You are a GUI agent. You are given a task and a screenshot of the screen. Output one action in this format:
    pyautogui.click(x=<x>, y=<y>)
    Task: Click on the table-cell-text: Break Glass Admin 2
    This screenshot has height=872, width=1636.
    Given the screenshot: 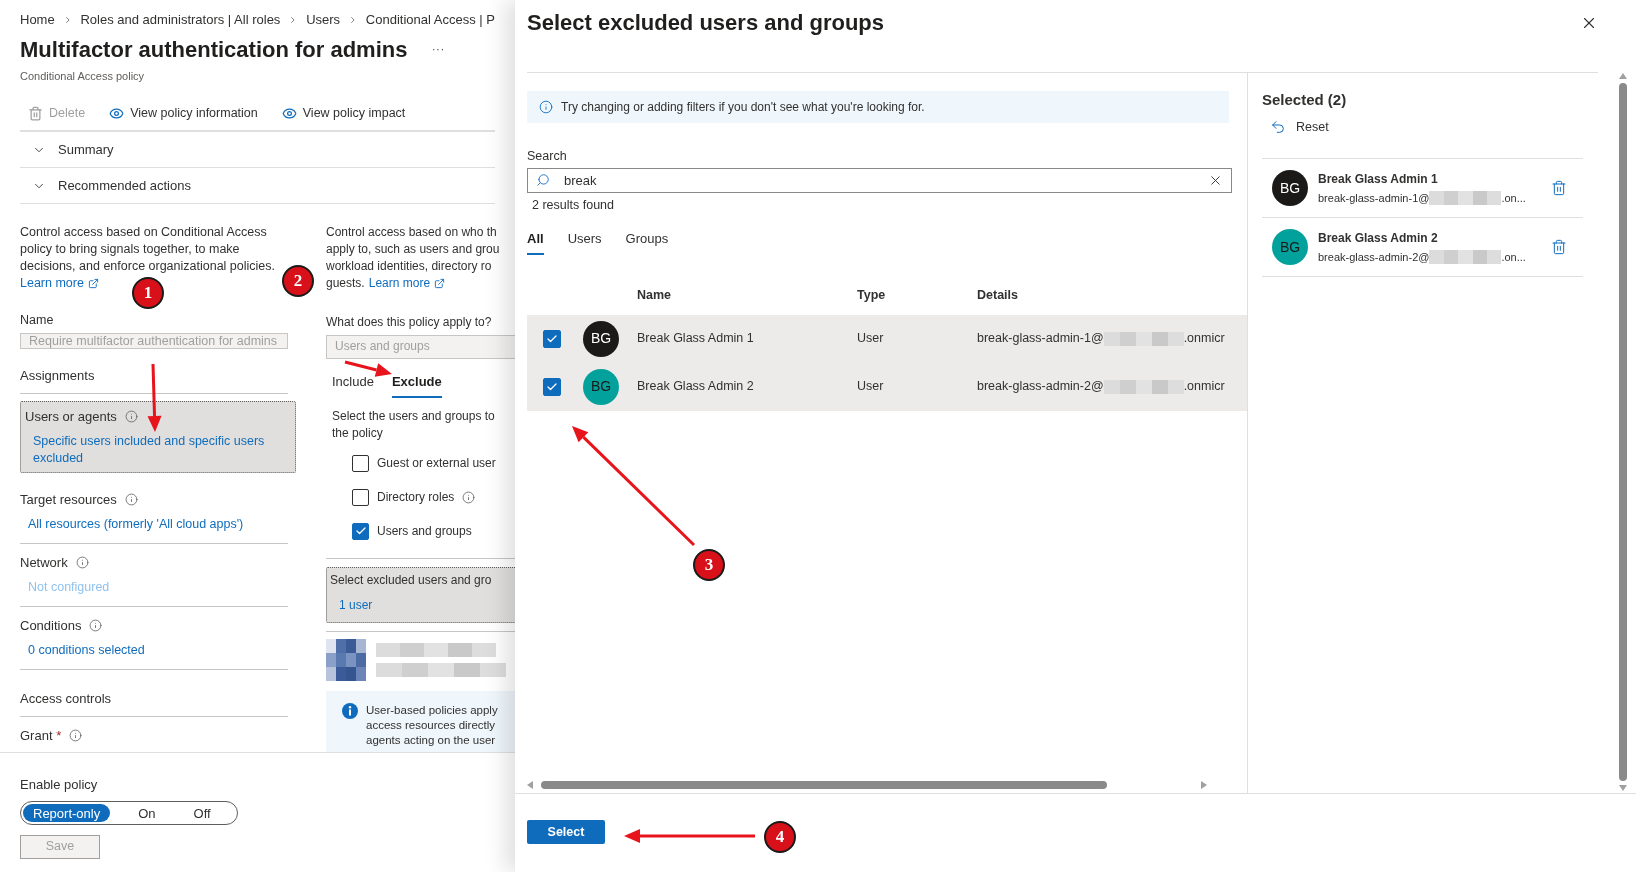 What is the action you would take?
    pyautogui.click(x=696, y=387)
    